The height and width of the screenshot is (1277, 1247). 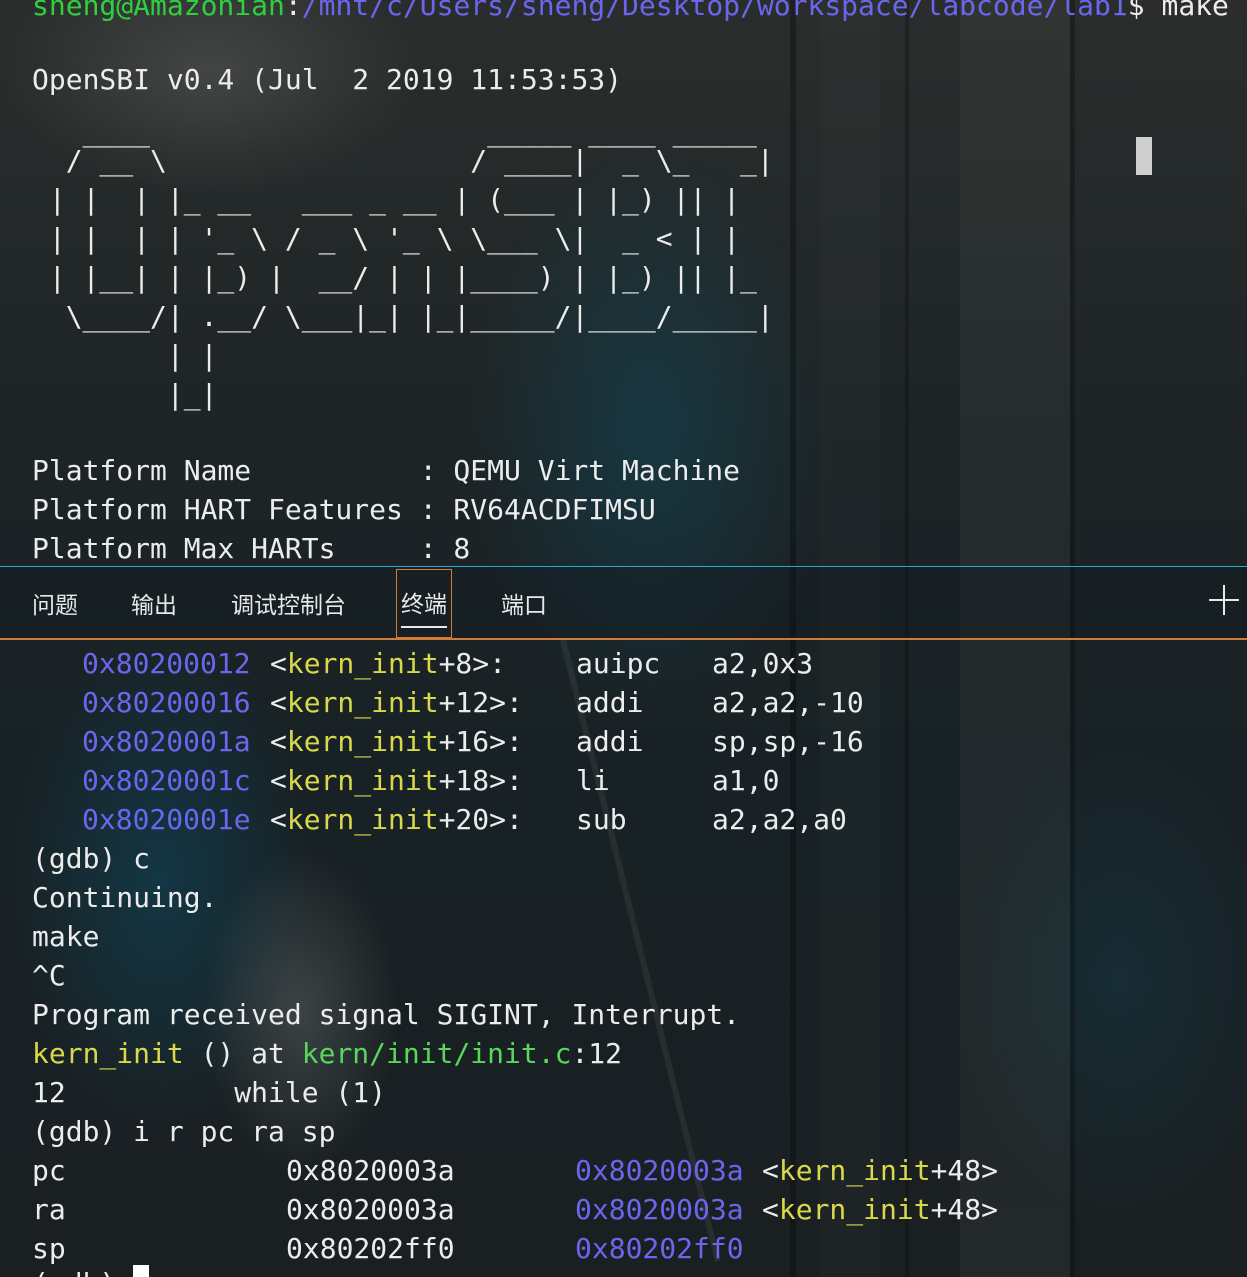 I want to click on source-line: 12 while (1), so click(x=209, y=1092).